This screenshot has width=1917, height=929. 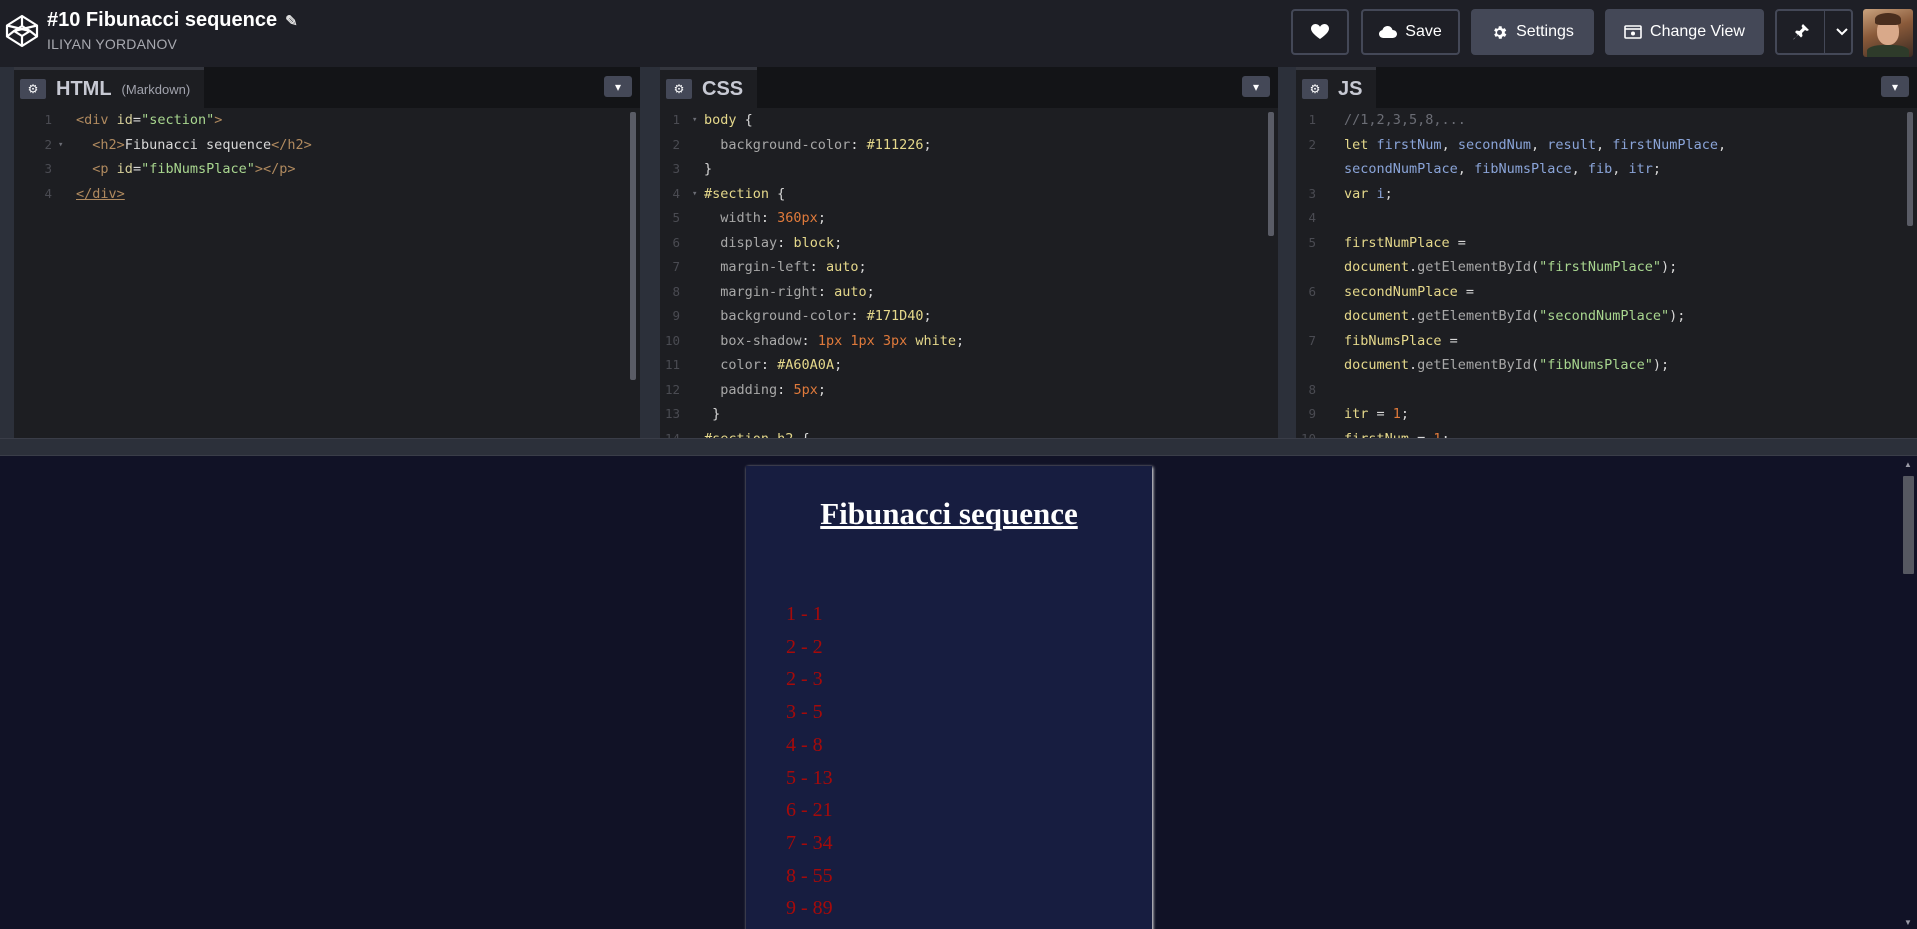 What do you see at coordinates (958, 447) in the screenshot?
I see `preview-resize-bar` at bounding box center [958, 447].